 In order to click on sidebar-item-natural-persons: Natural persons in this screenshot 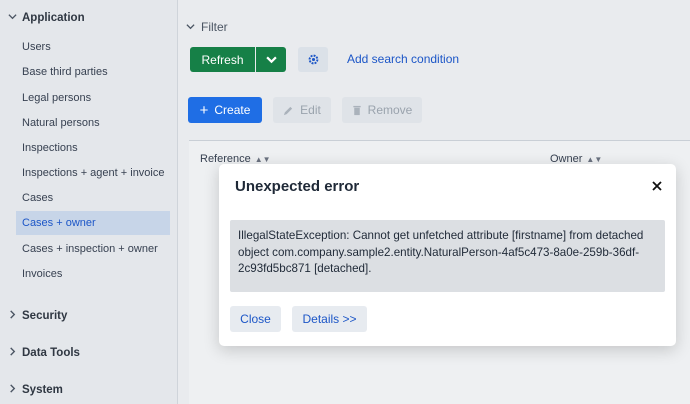, I will do `click(93, 123)`.